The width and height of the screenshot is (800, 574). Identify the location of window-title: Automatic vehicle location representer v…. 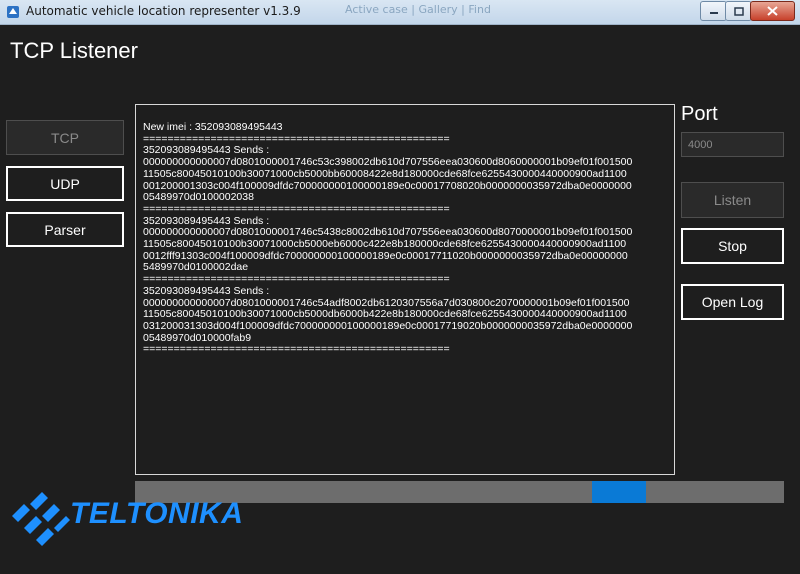
(163, 11).